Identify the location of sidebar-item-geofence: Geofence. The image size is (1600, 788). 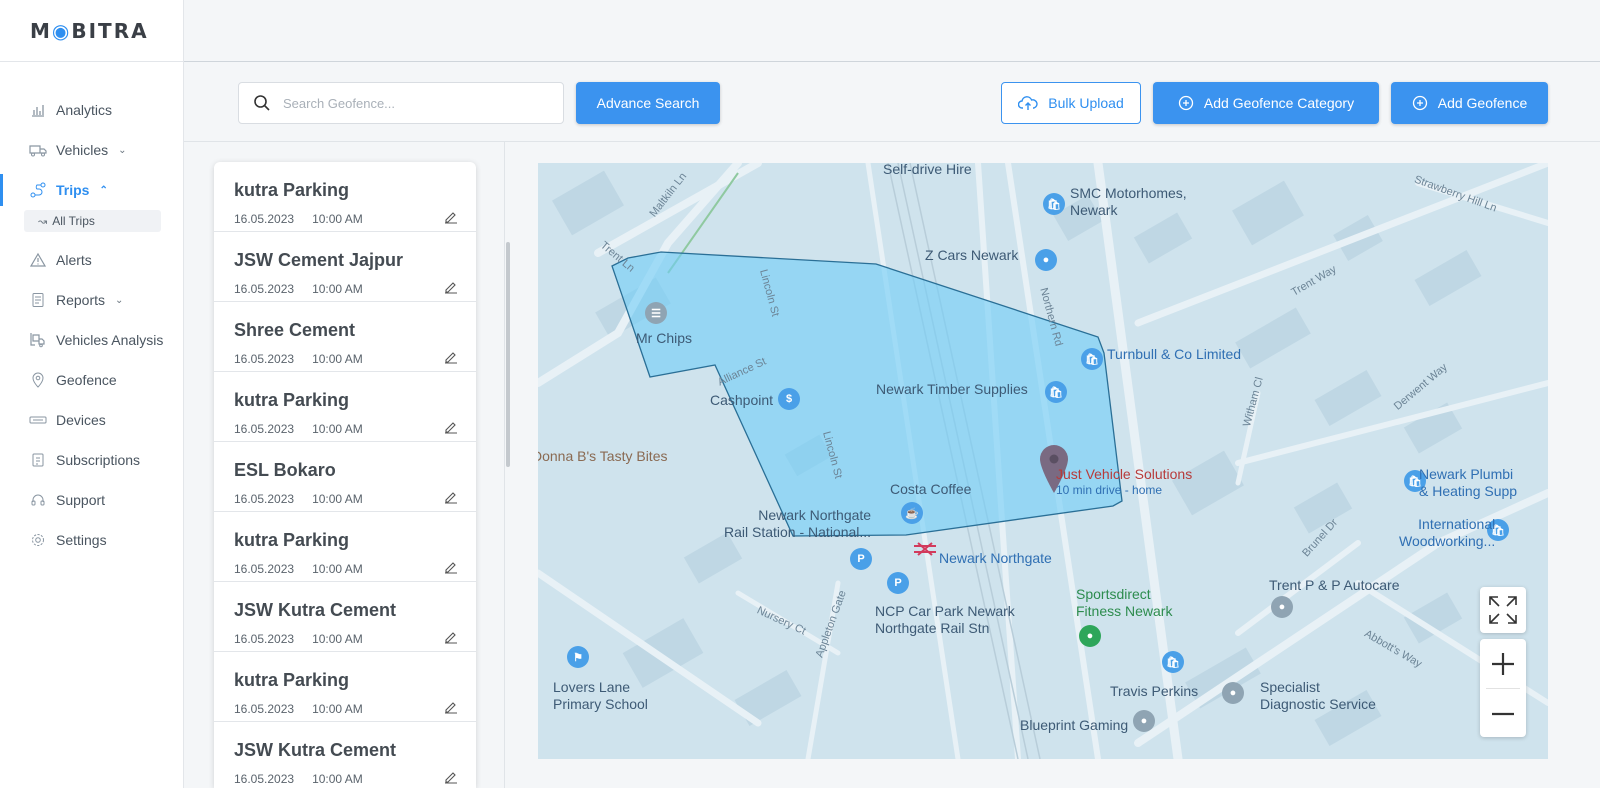
(91, 380).